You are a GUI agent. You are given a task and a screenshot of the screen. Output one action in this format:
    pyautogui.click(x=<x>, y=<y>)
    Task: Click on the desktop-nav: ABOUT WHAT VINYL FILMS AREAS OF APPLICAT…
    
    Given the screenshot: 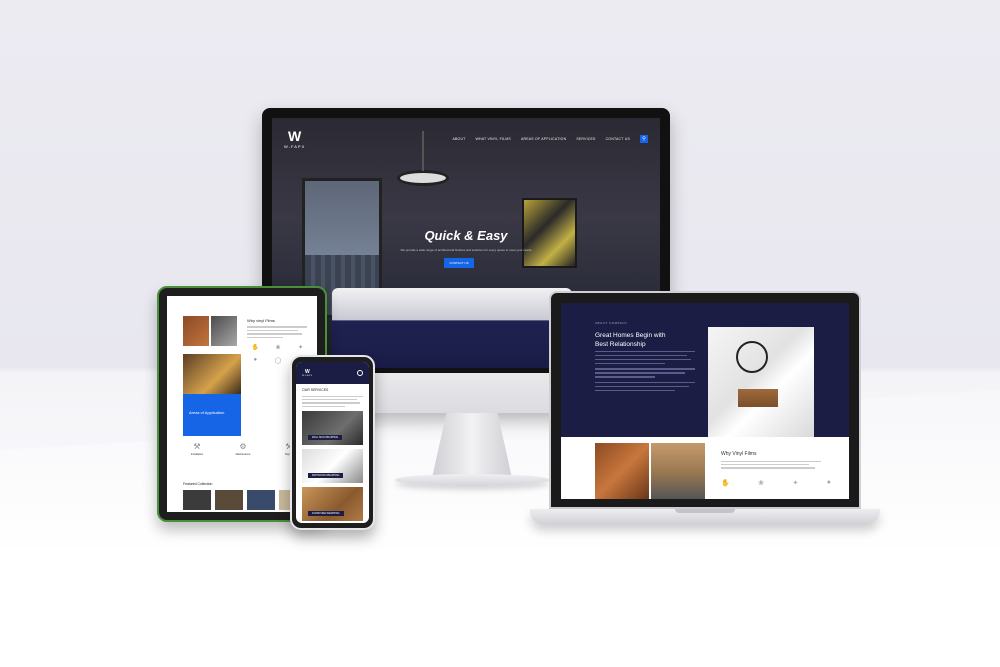 What is the action you would take?
    pyautogui.click(x=550, y=139)
    